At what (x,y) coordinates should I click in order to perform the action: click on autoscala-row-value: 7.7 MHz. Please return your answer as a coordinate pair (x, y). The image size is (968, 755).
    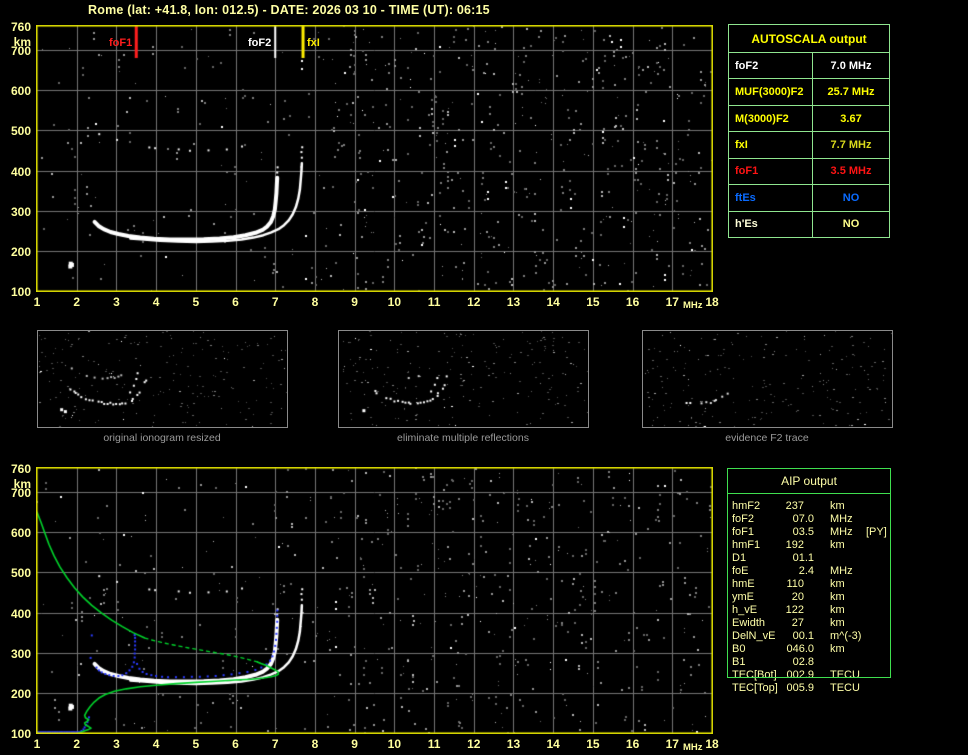
    Looking at the image, I should click on (851, 144).